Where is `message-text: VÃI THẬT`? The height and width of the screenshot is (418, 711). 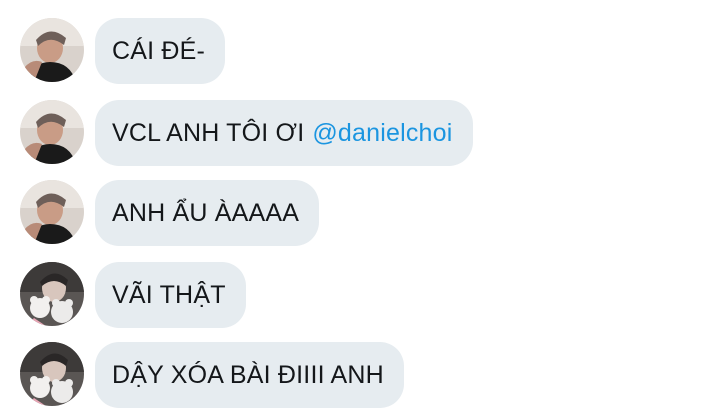
message-text: VÃI THẬT is located at coordinates (169, 294).